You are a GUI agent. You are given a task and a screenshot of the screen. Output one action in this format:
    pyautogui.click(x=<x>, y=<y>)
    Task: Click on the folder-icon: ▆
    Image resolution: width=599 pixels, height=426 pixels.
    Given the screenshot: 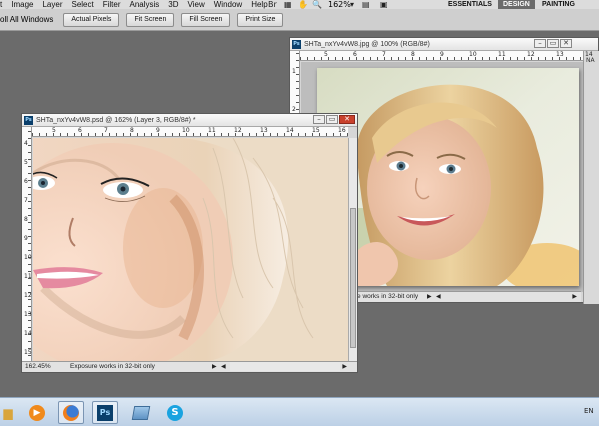 What is the action you would take?
    pyautogui.click(x=8, y=412)
    